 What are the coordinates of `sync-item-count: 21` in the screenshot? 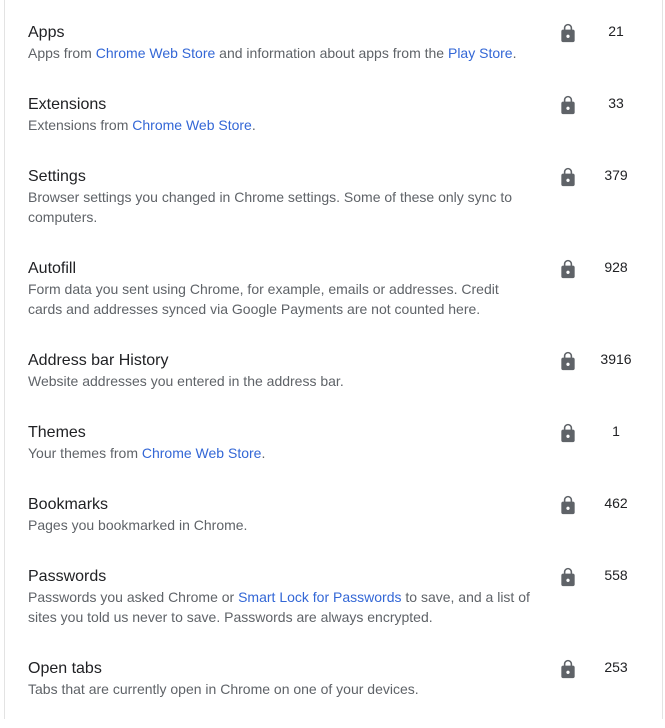 It's located at (616, 31).